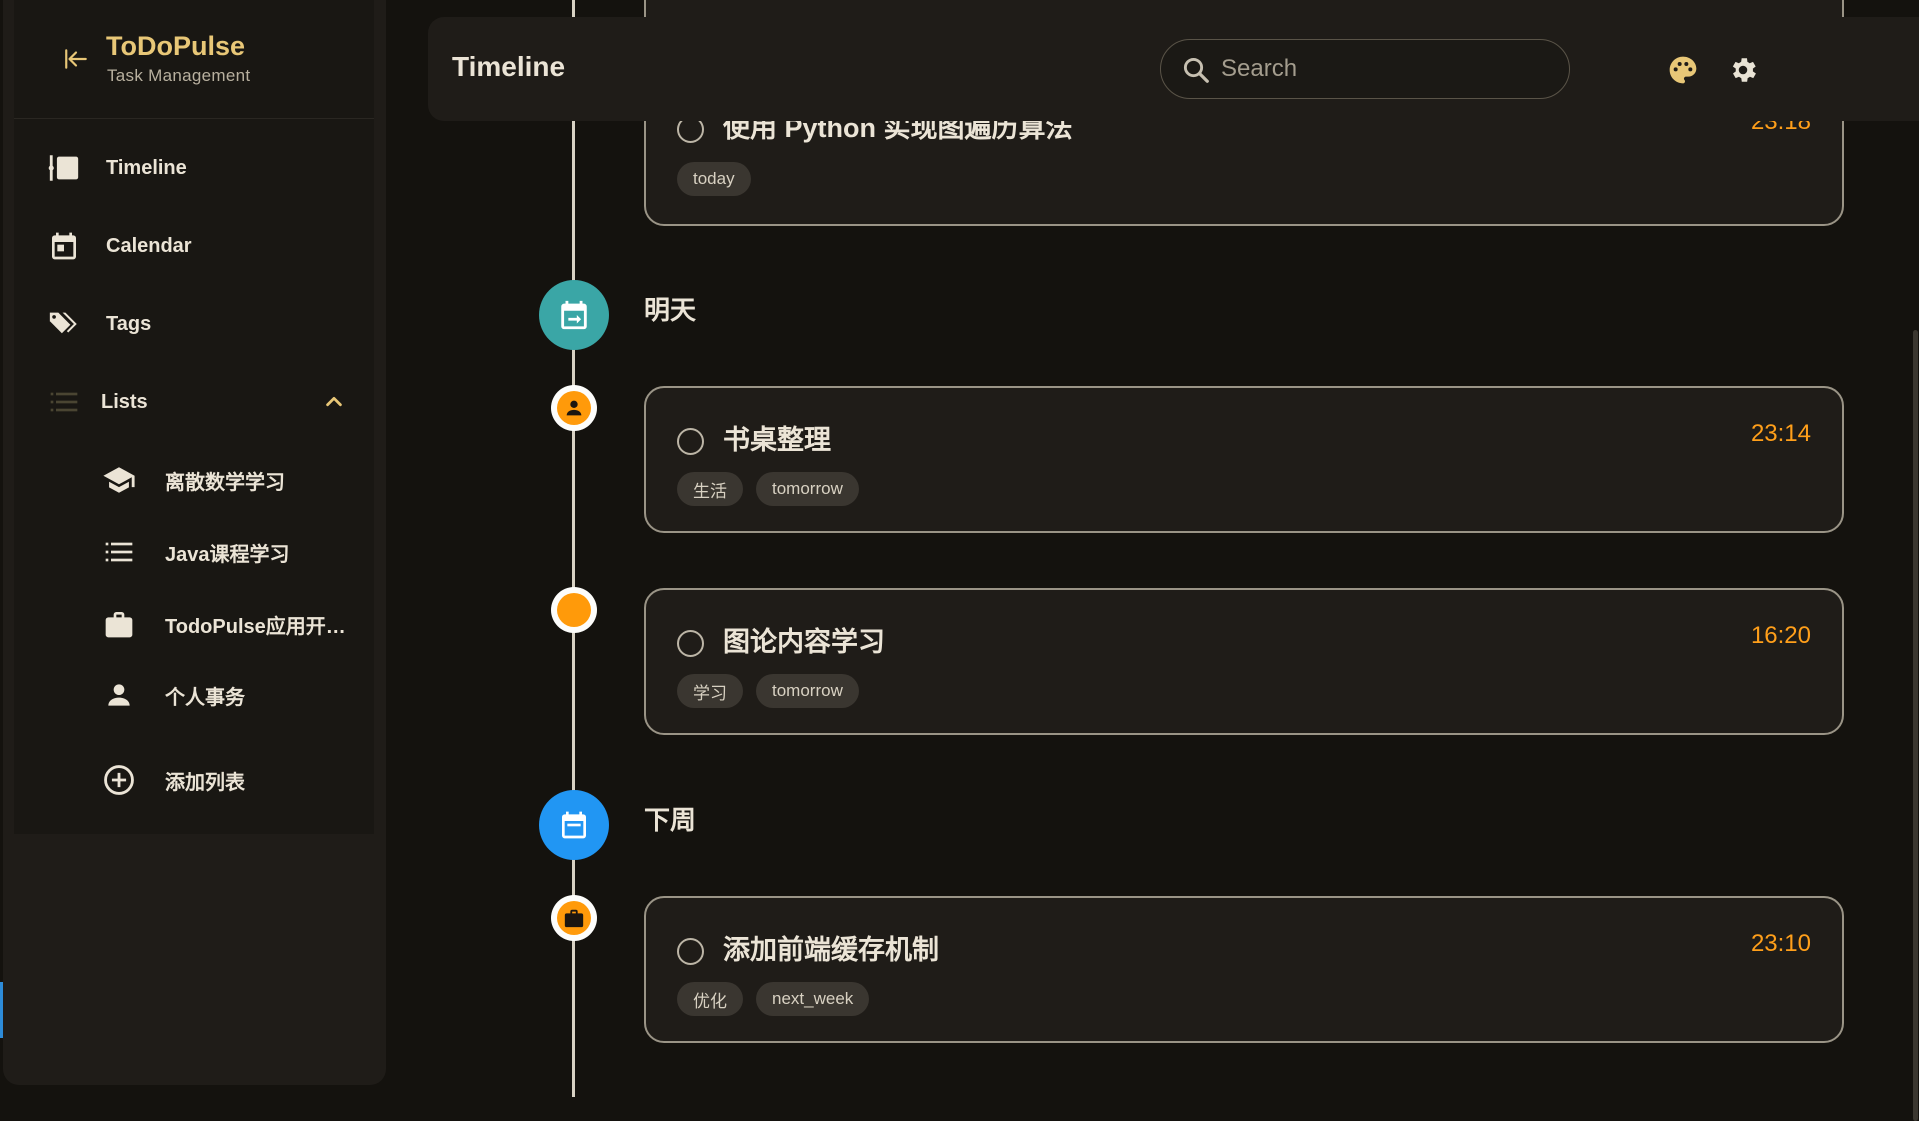  Describe the element at coordinates (710, 489) in the screenshot. I see `tag-chip: 生活` at that location.